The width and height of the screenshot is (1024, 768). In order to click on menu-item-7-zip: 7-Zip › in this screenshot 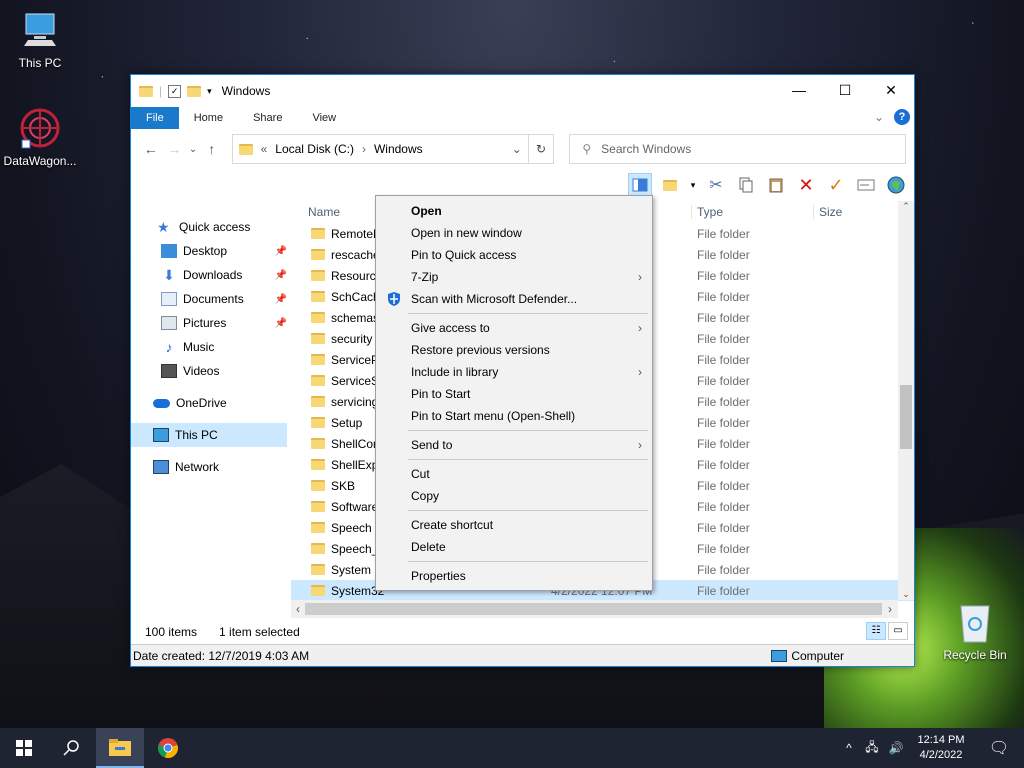, I will do `click(514, 277)`.